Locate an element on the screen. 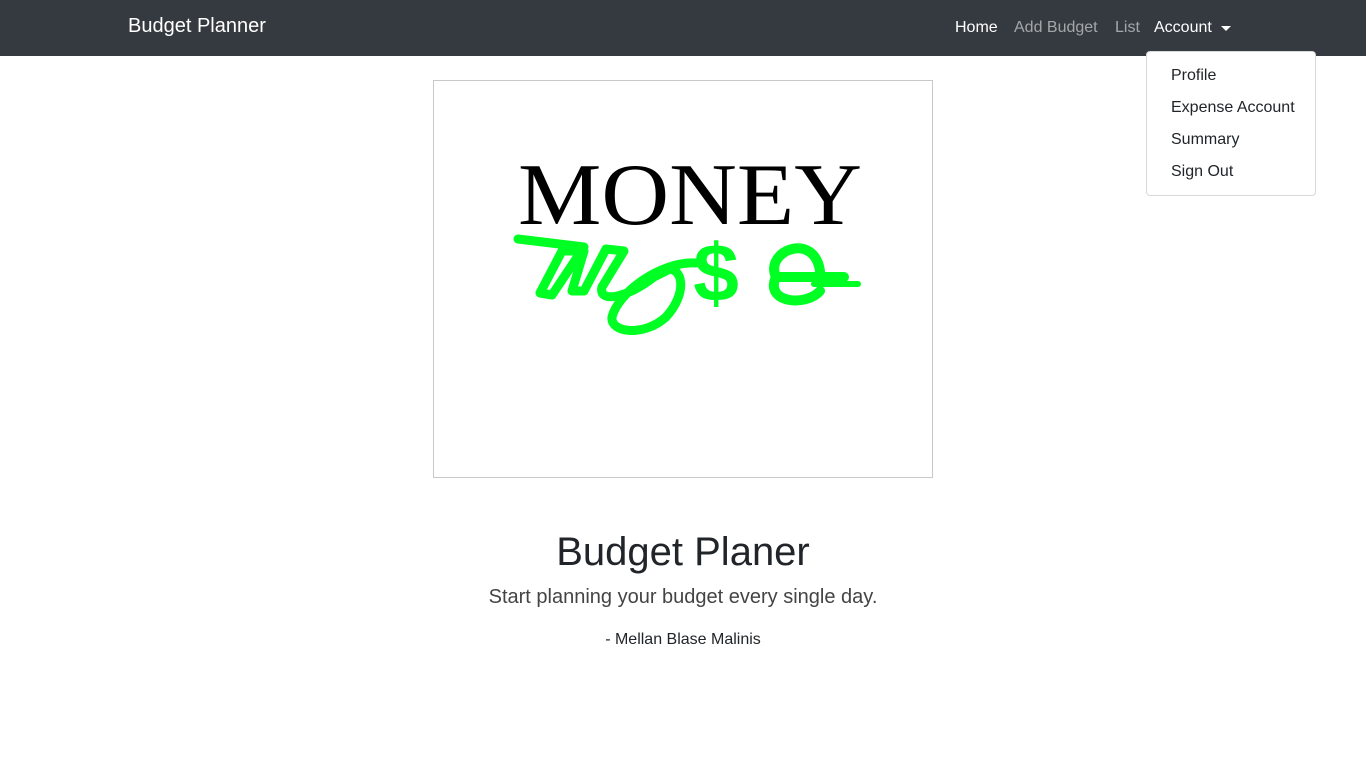  logo-dollar-sign: $ is located at coordinates (716, 273).